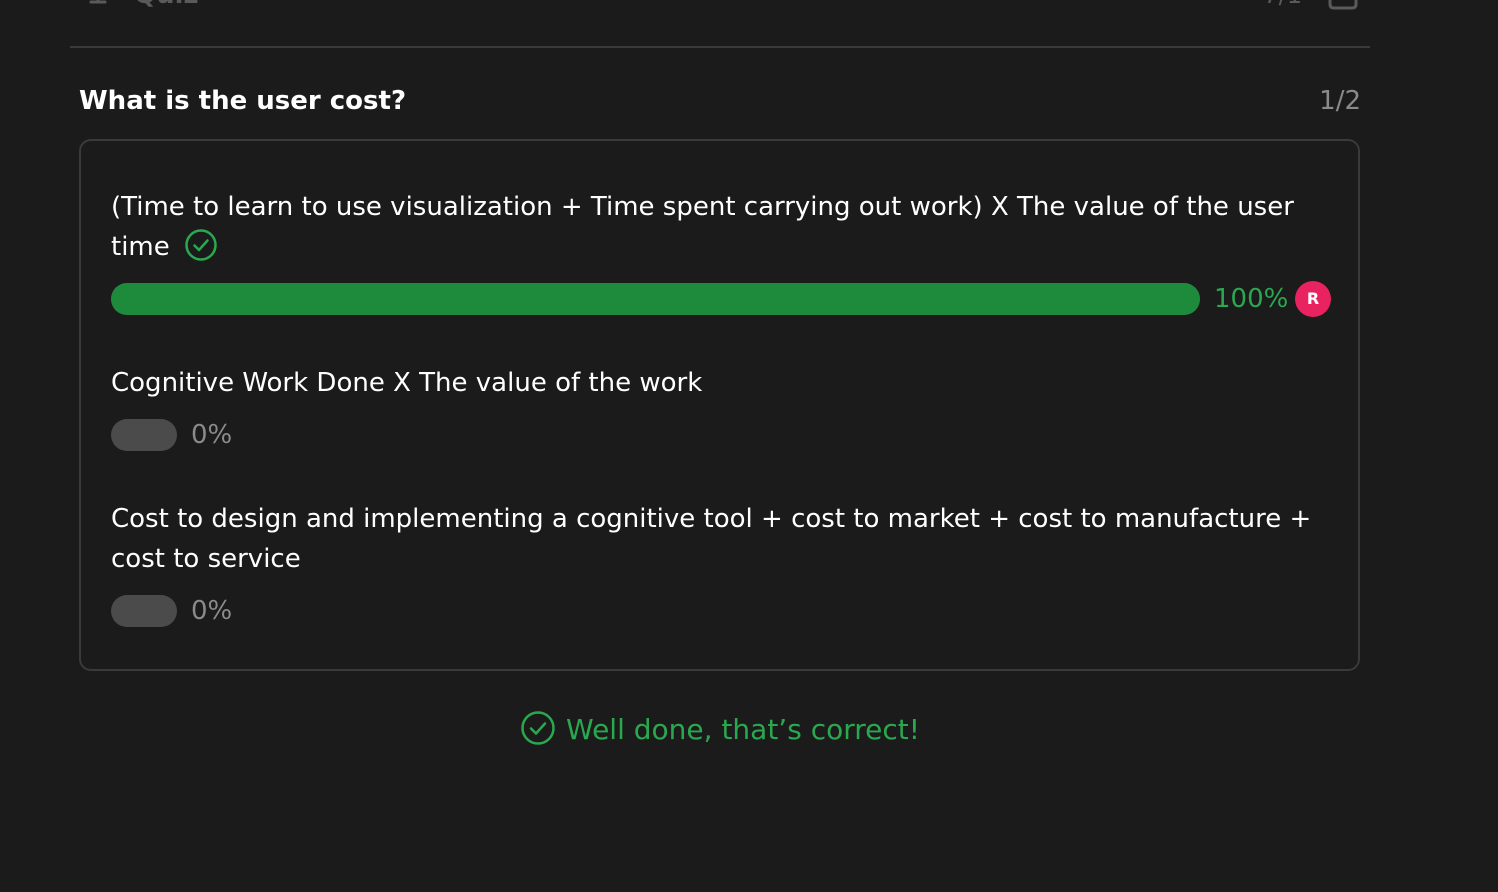 The width and height of the screenshot is (1498, 892). What do you see at coordinates (98, 2) in the screenshot?
I see `quiz-icon` at bounding box center [98, 2].